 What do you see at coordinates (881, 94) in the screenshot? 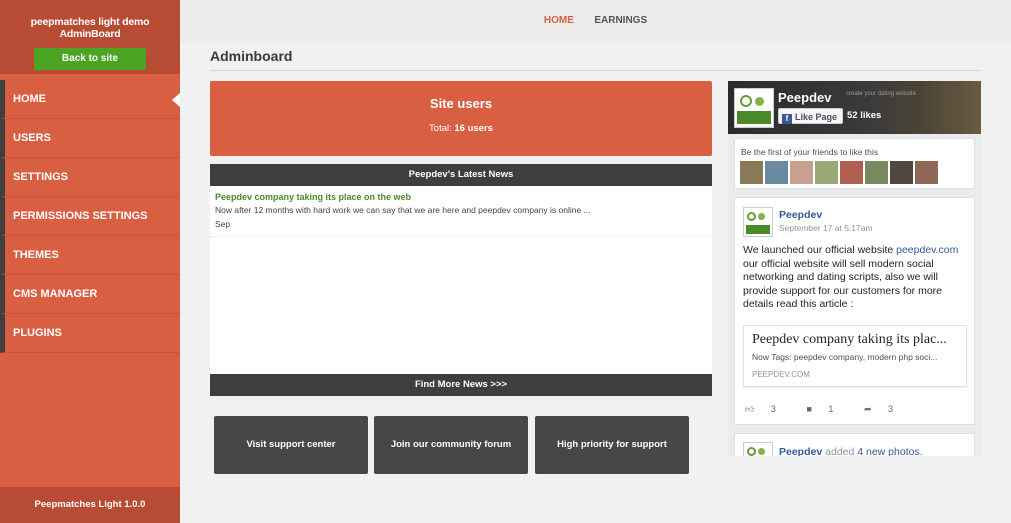
I see `facebook-cover-tagline: create your dating website` at bounding box center [881, 94].